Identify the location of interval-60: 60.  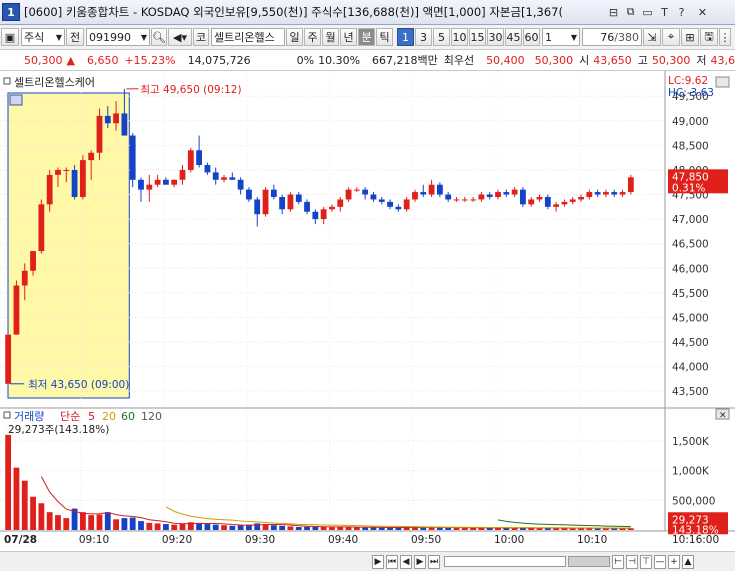
(531, 37).